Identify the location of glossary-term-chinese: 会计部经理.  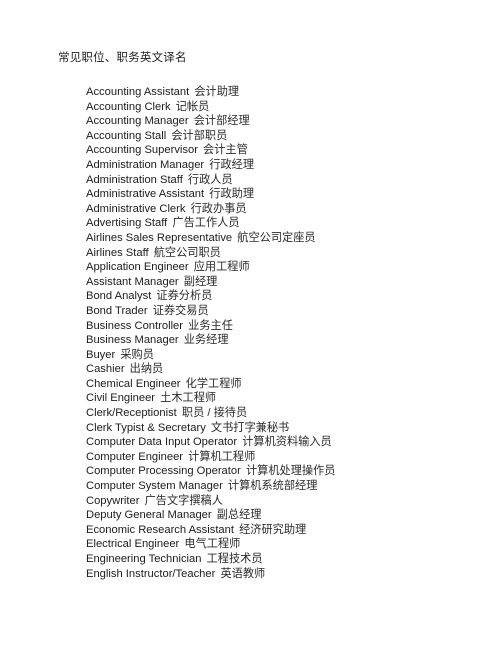
(221, 121).